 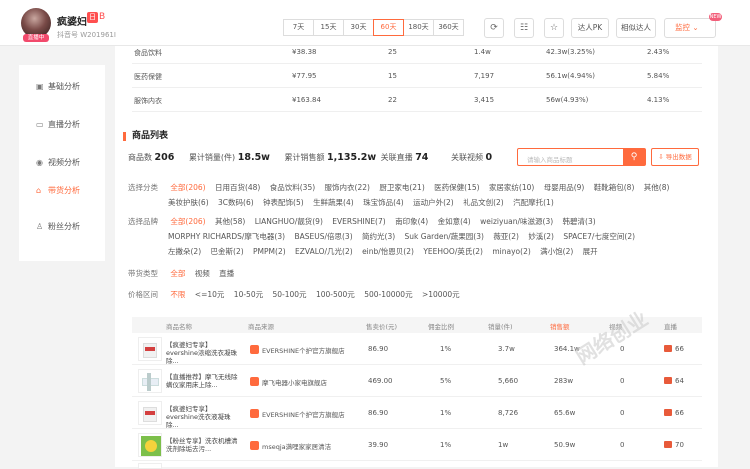 I want to click on filter-option: 视频, so click(x=202, y=273).